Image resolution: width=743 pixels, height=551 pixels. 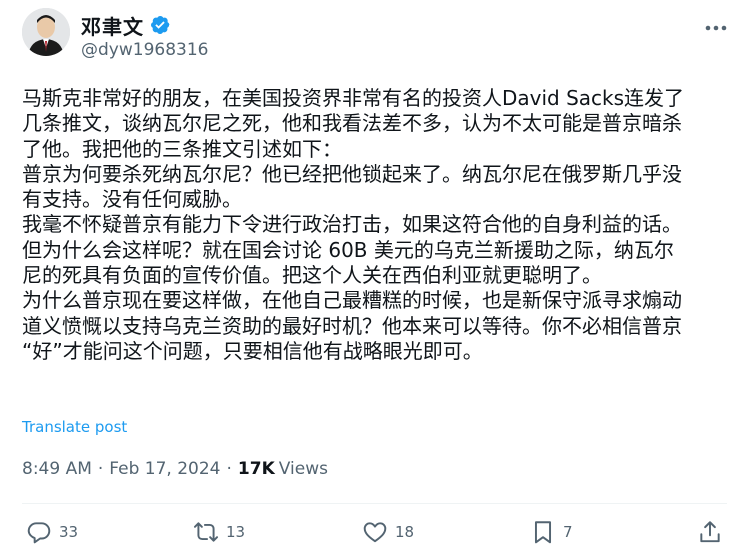 I want to click on reply-button: 33, so click(x=52, y=532).